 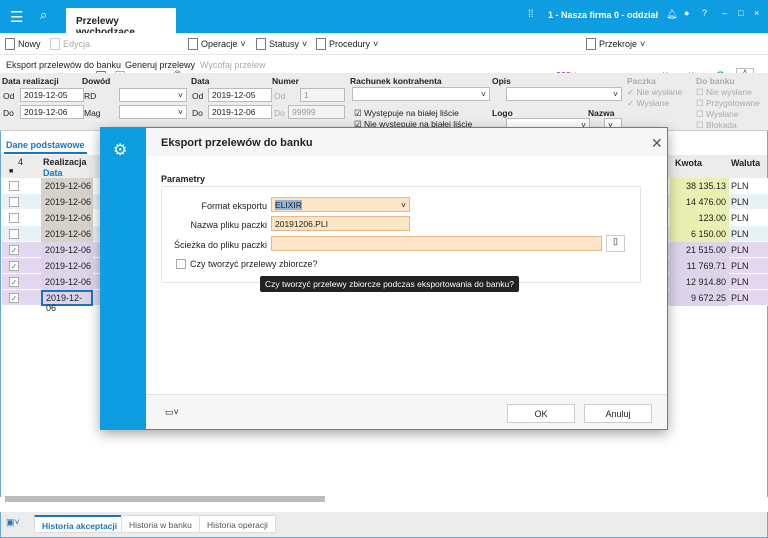 I want to click on statuses-label: Statusy, so click(x=284, y=44).